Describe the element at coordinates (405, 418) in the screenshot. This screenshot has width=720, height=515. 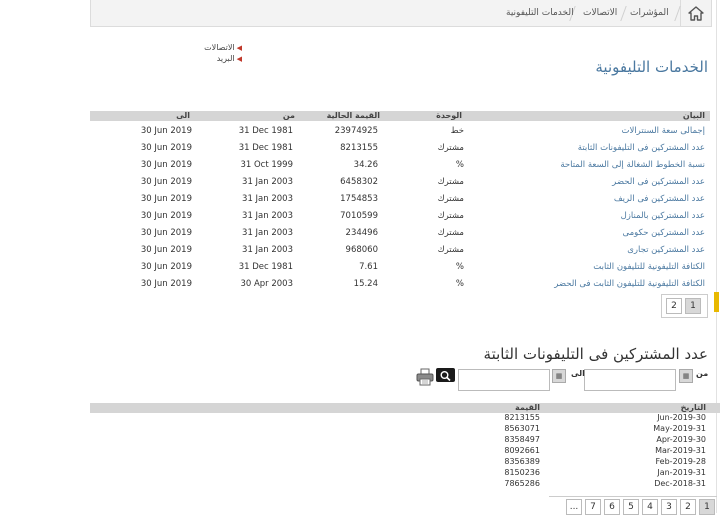
I see `detail-row: Jun-2019-30 8213155` at that location.